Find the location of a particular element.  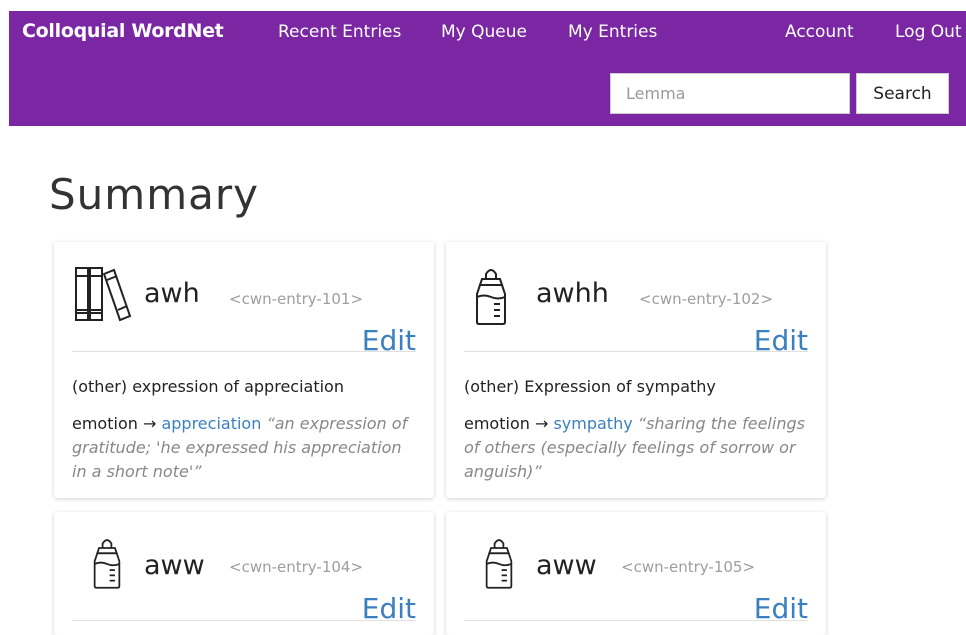

nav-log-out: Log Out is located at coordinates (928, 32).